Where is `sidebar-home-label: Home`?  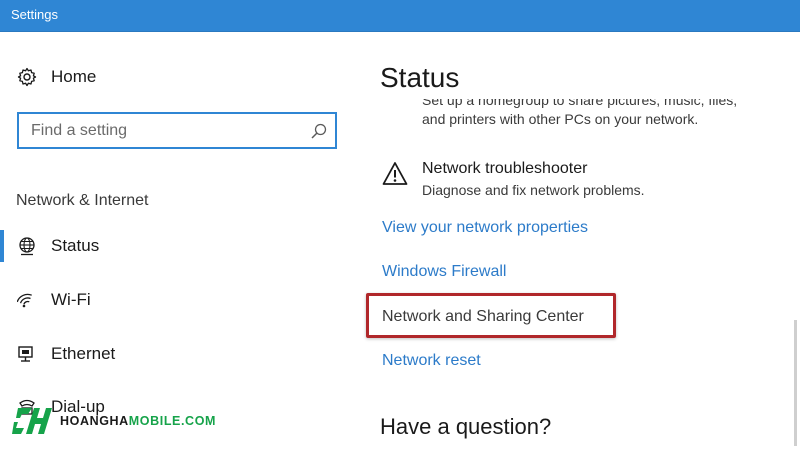 sidebar-home-label: Home is located at coordinates (74, 76).